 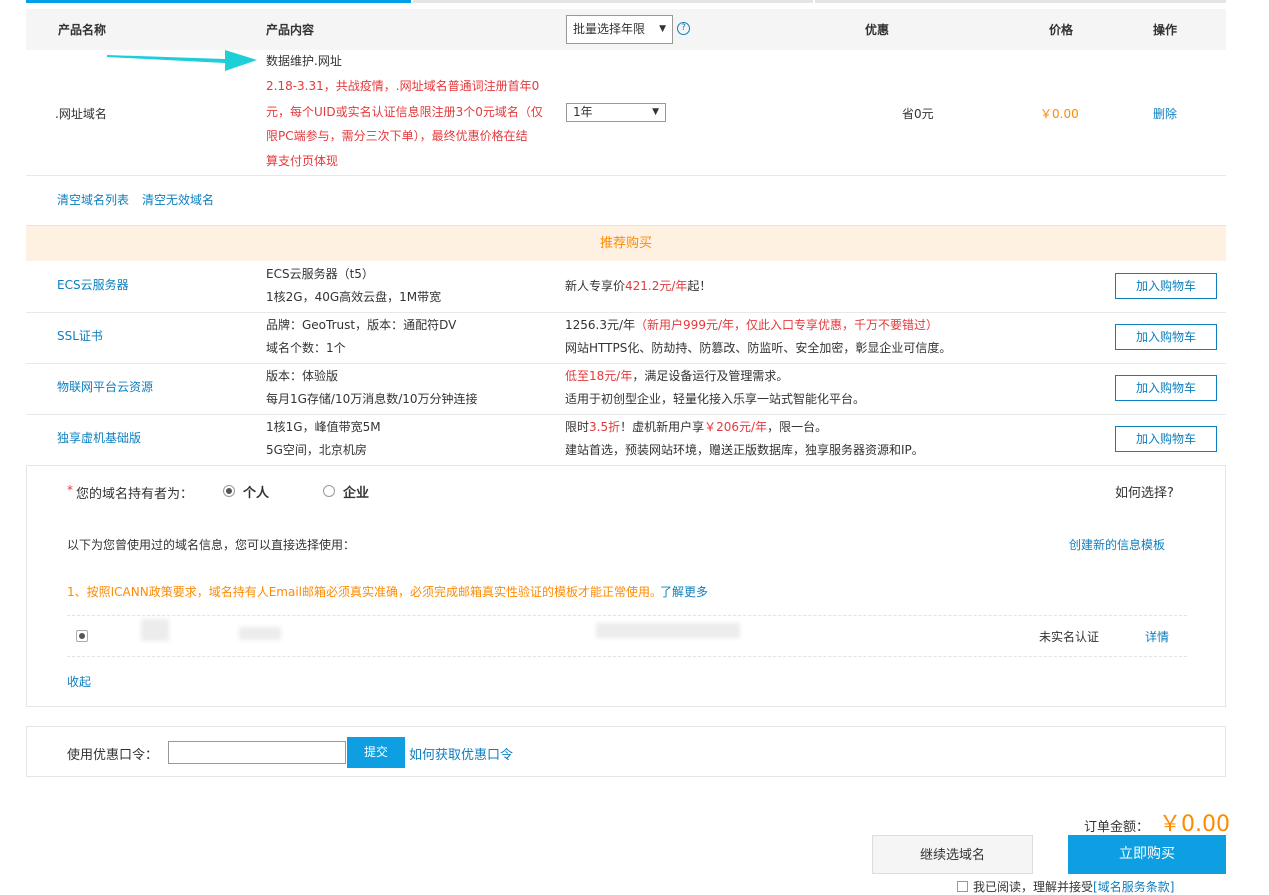 What do you see at coordinates (302, 161) in the screenshot?
I see `product-promo-line: 算支付页体现` at bounding box center [302, 161].